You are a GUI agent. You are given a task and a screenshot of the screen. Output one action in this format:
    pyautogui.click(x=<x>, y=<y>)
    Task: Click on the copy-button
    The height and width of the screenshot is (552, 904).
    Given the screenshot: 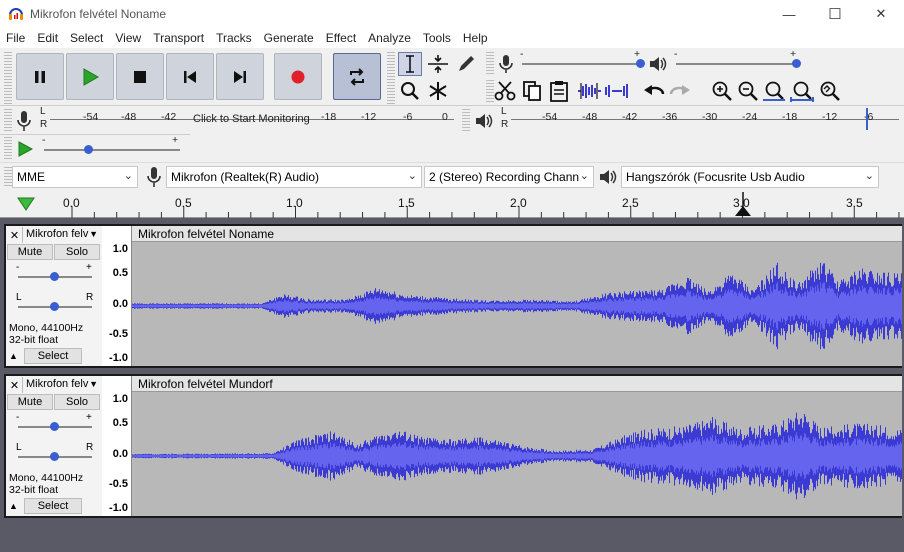 What is the action you would take?
    pyautogui.click(x=532, y=91)
    